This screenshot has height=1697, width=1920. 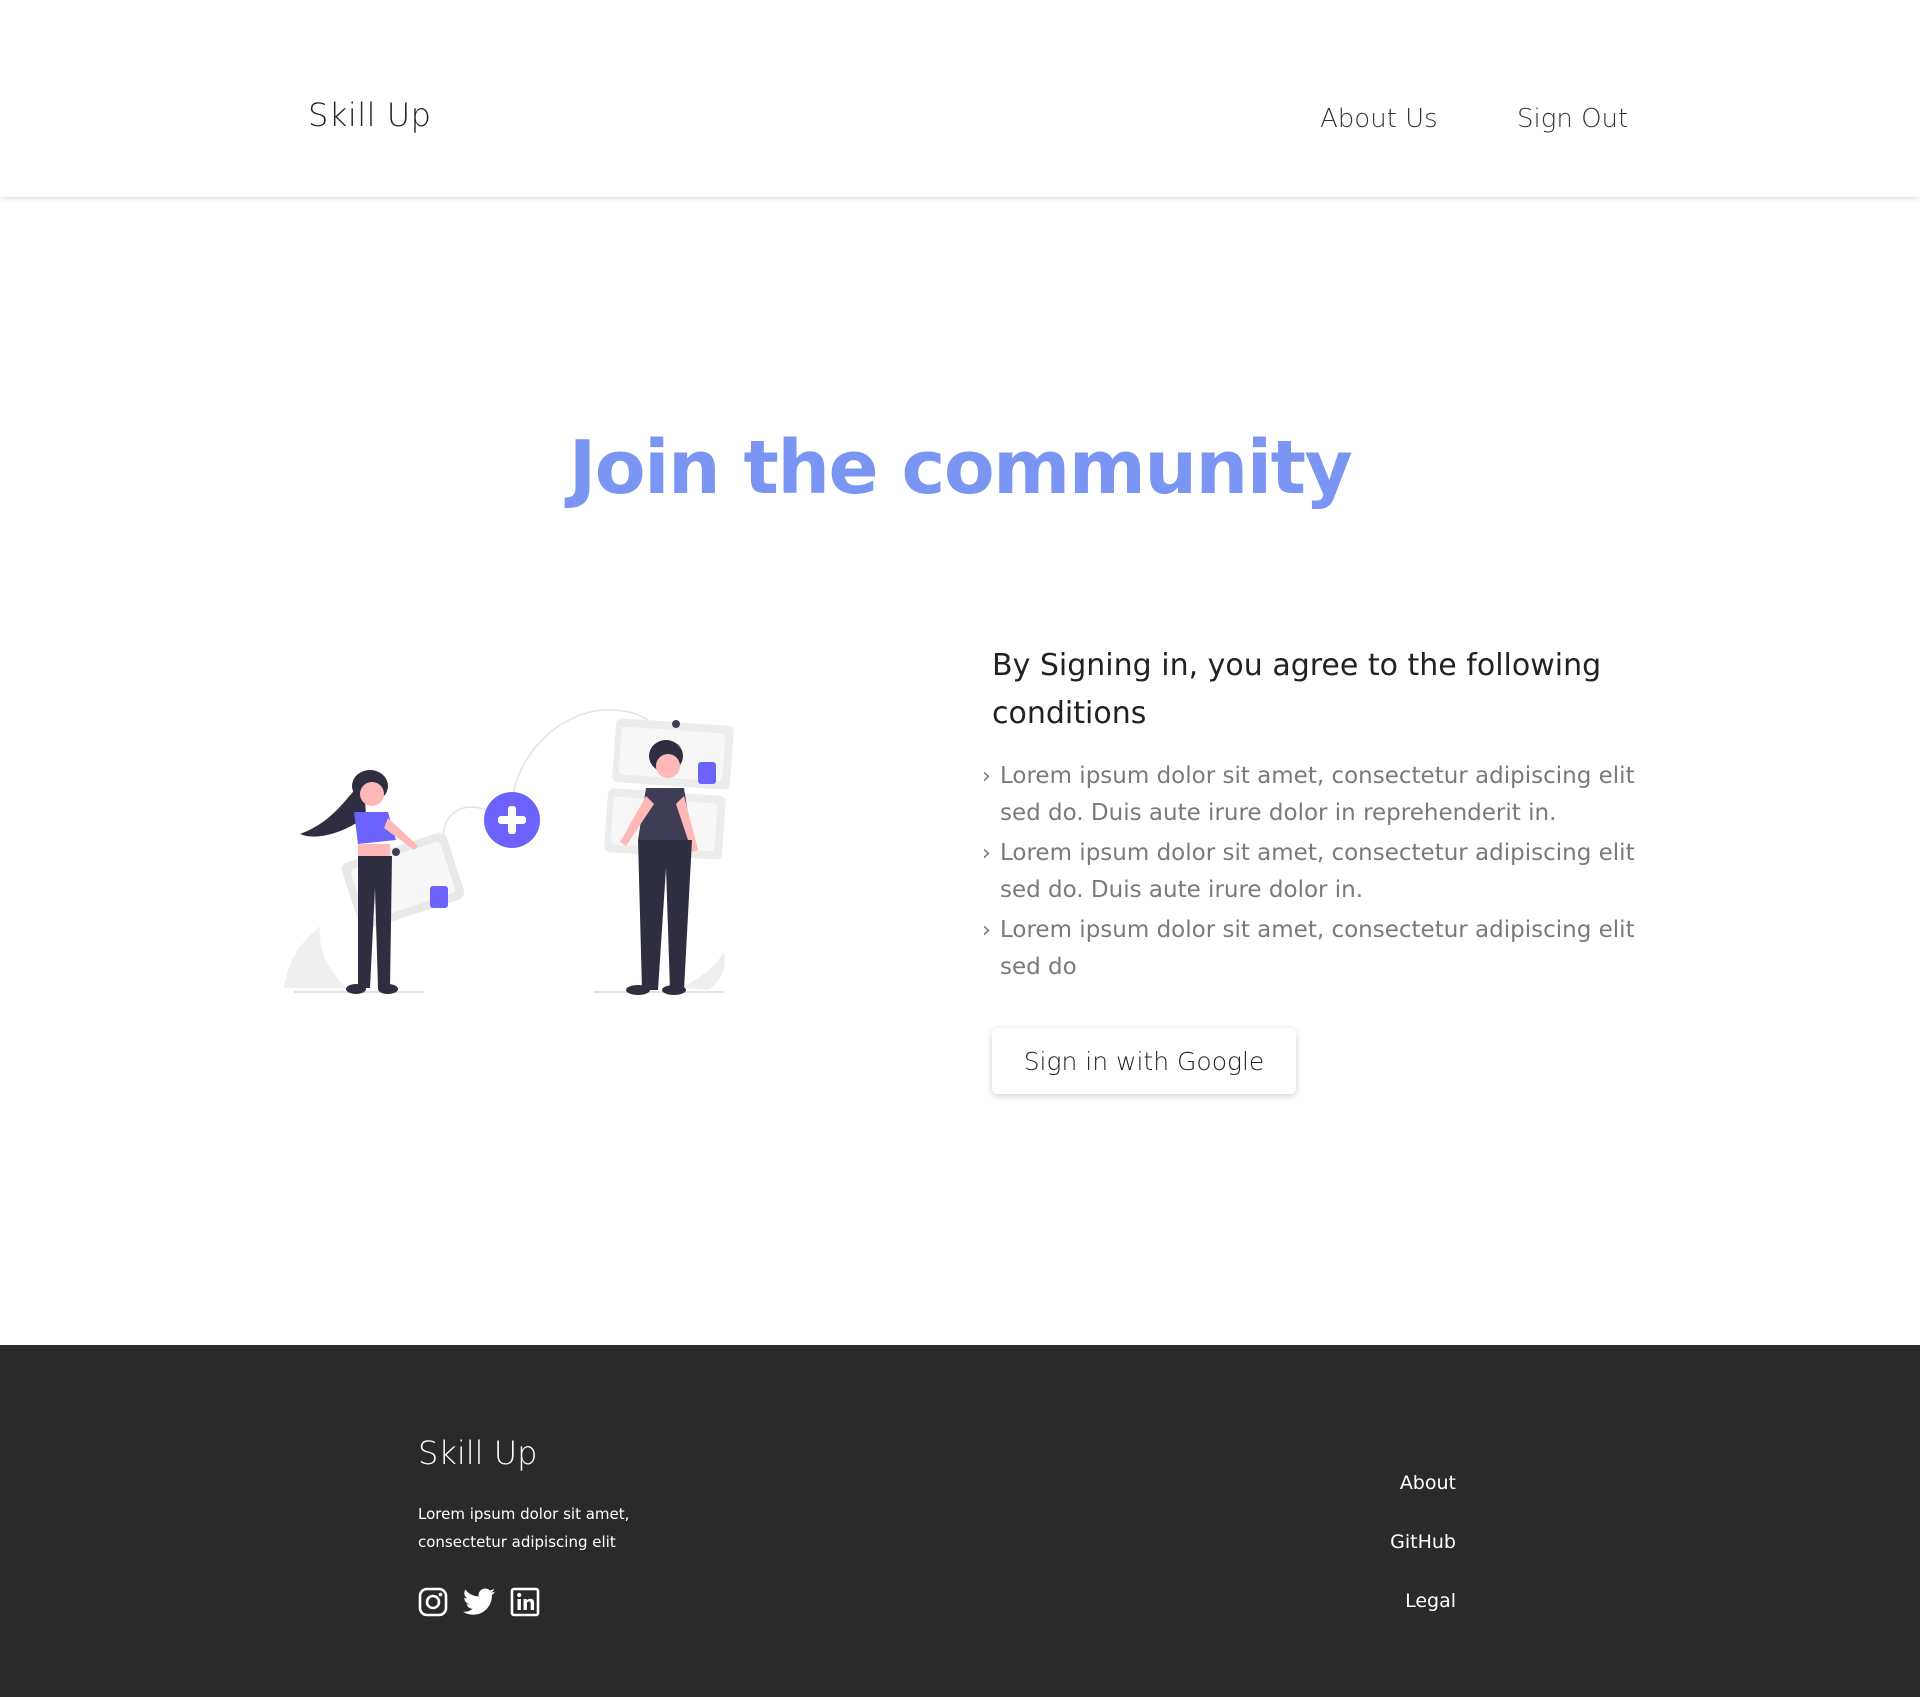 I want to click on footer-brand: Skill Up, so click(x=478, y=1453).